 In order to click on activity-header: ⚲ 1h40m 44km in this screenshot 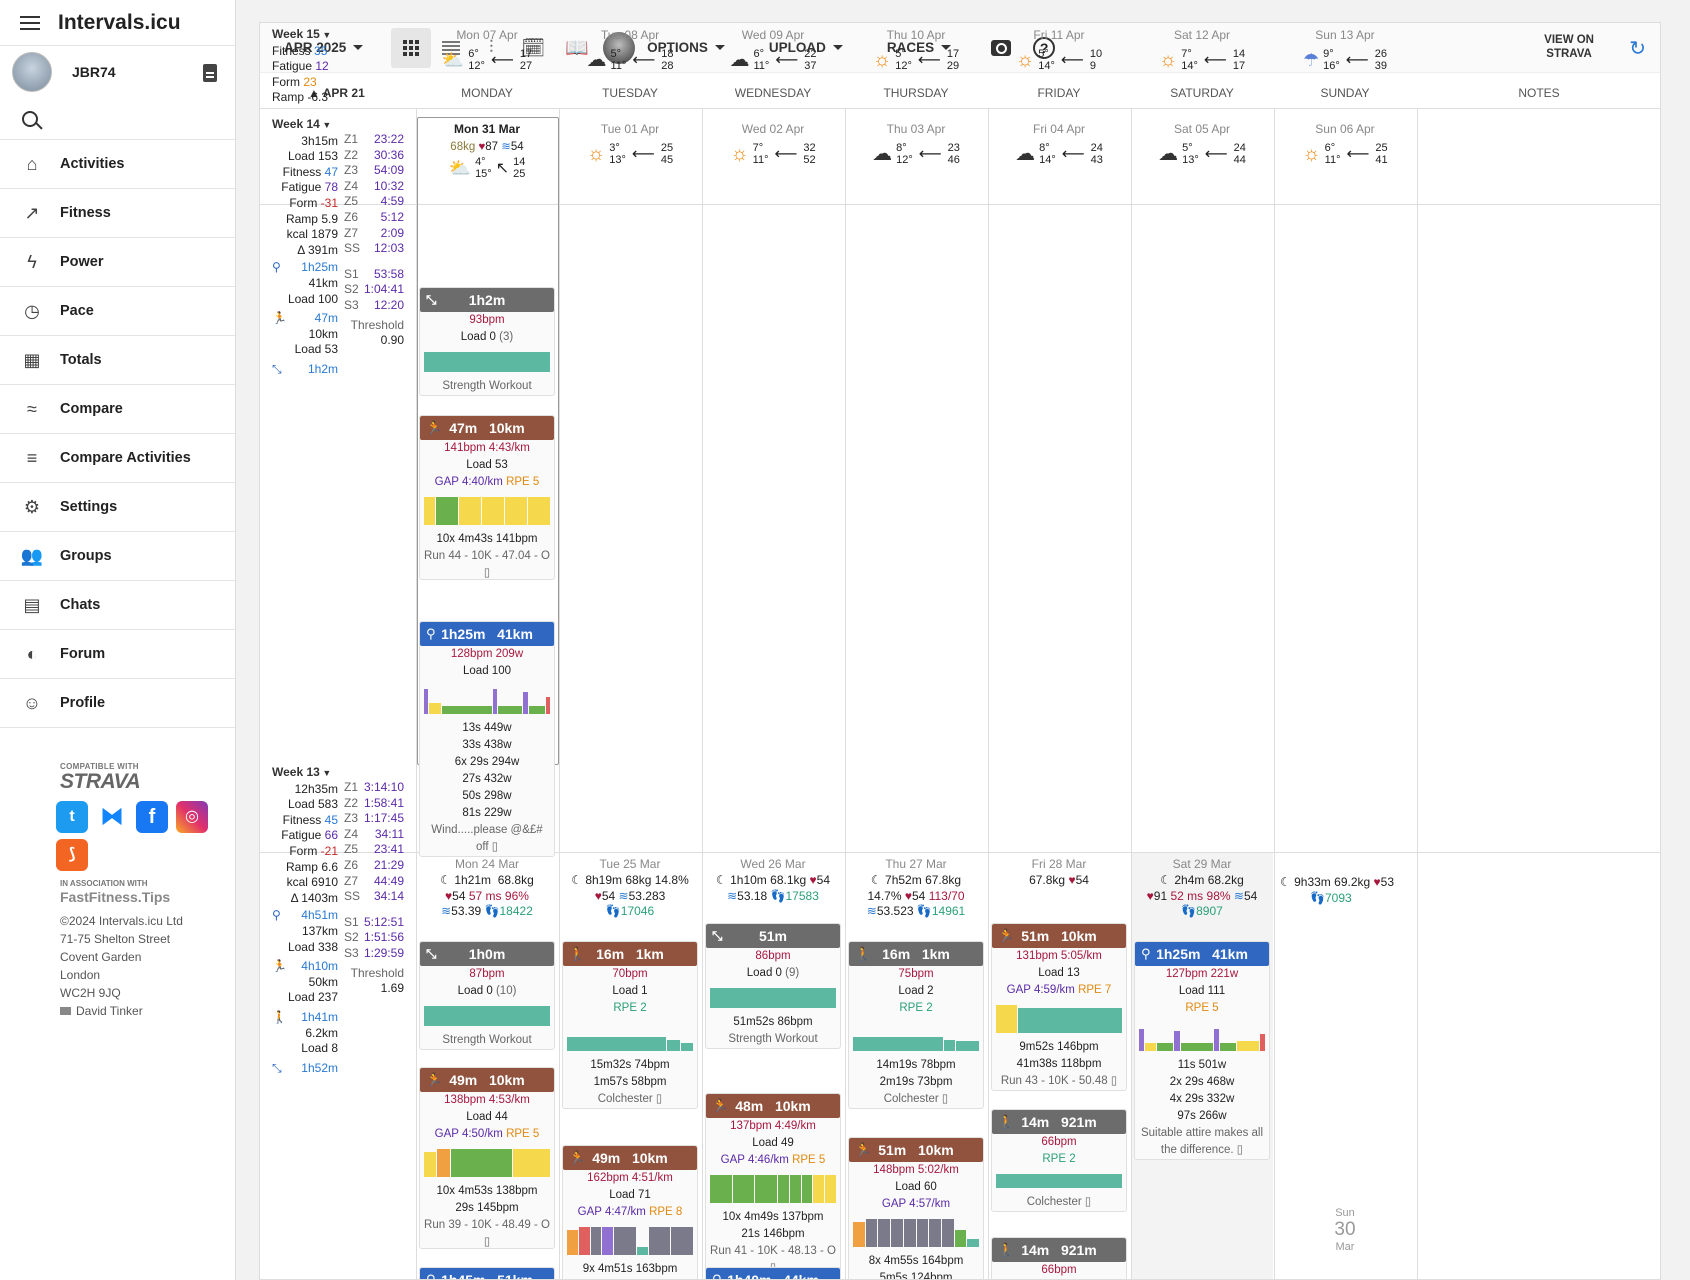, I will do `click(773, 1273)`.